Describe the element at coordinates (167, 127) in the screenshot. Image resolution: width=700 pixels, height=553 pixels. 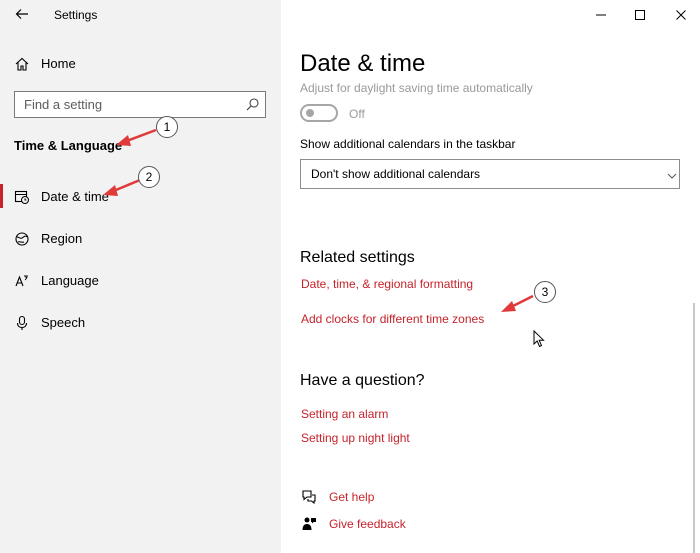
I see `annotation-badge-1: 1` at that location.